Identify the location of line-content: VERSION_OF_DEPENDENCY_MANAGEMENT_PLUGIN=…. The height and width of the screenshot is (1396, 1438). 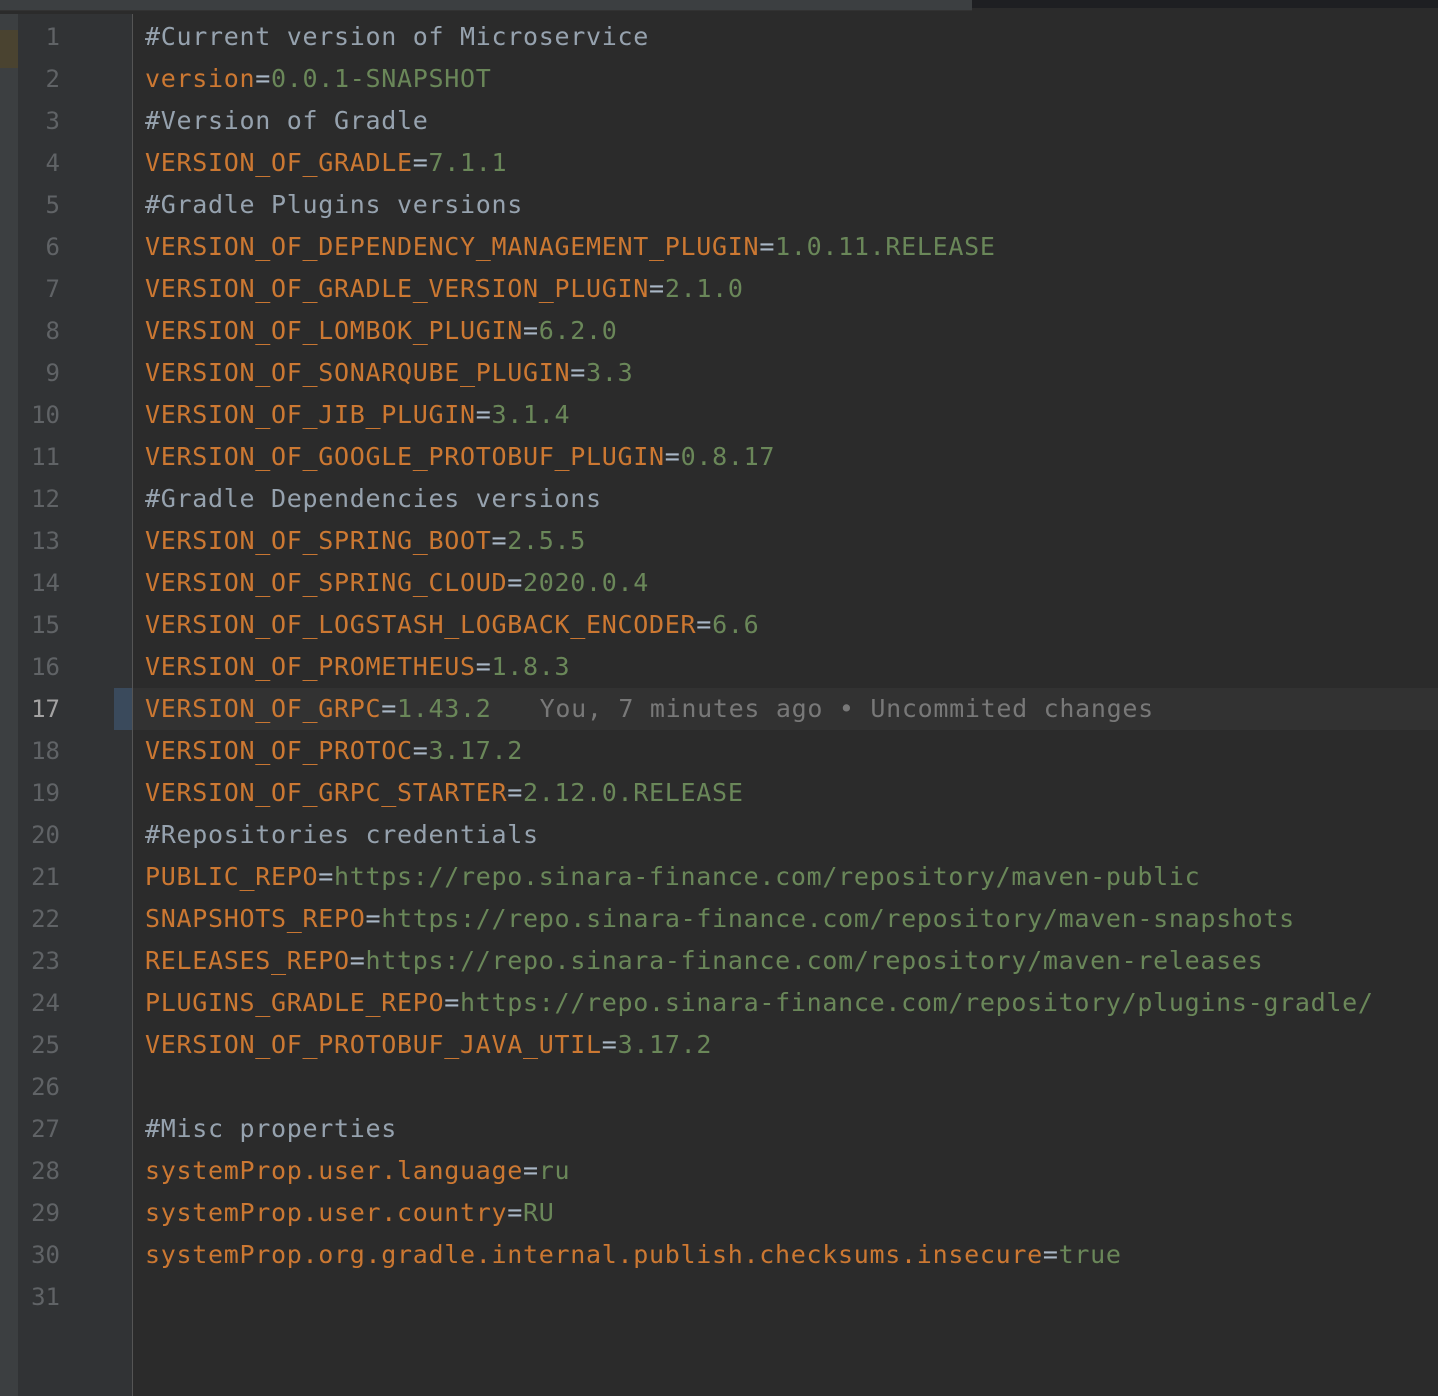
(570, 247).